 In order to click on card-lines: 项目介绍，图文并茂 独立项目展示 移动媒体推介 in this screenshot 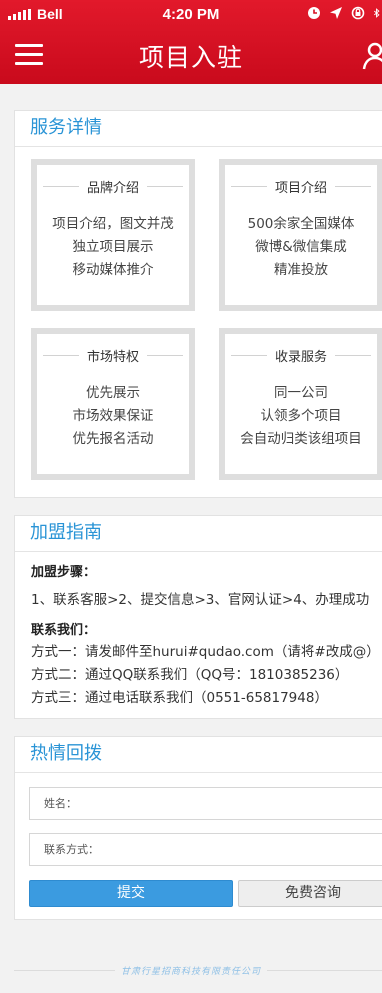, I will do `click(113, 247)`.